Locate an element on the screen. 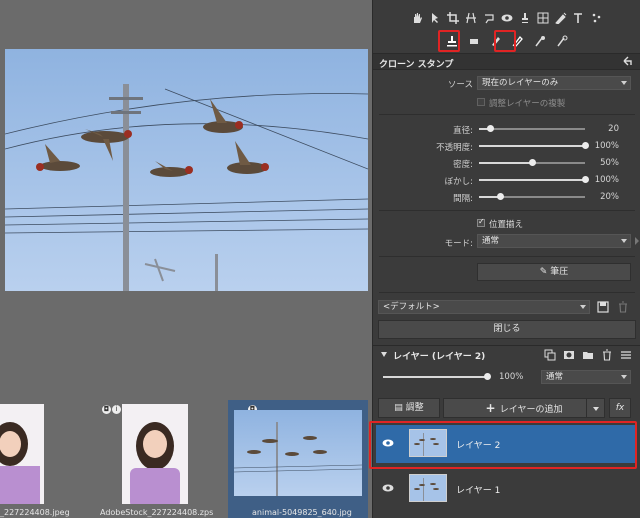 The height and width of the screenshot is (518, 640). pointer-icon is located at coordinates (435, 18).